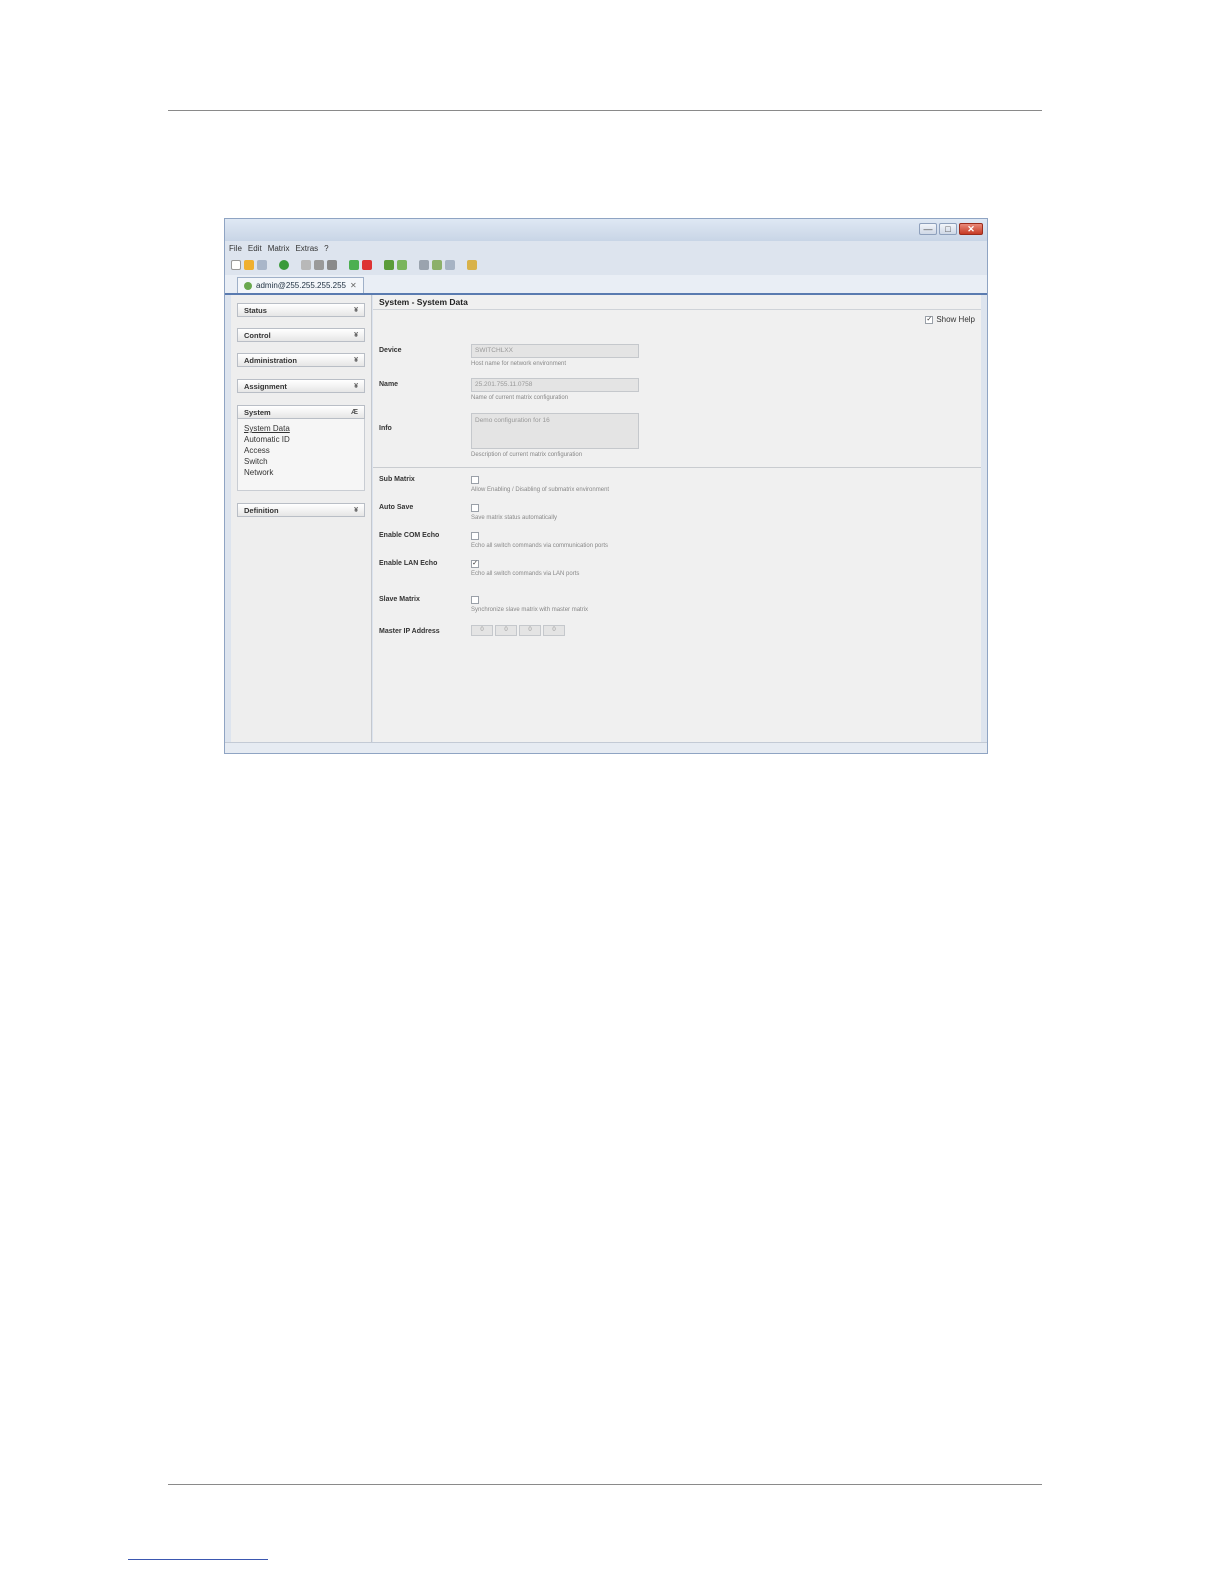 Image resolution: width=1224 pixels, height=1584 pixels. Describe the element at coordinates (475, 508) in the screenshot. I see `auto-save-checkbox` at that location.